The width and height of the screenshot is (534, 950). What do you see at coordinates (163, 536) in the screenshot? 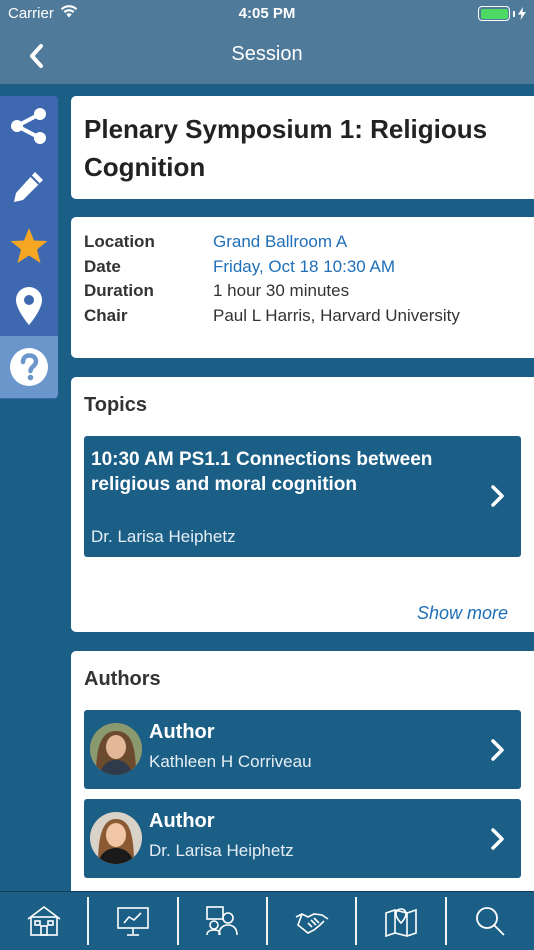
I see `topic-speaker: Dr. Larisa Heiphetz` at bounding box center [163, 536].